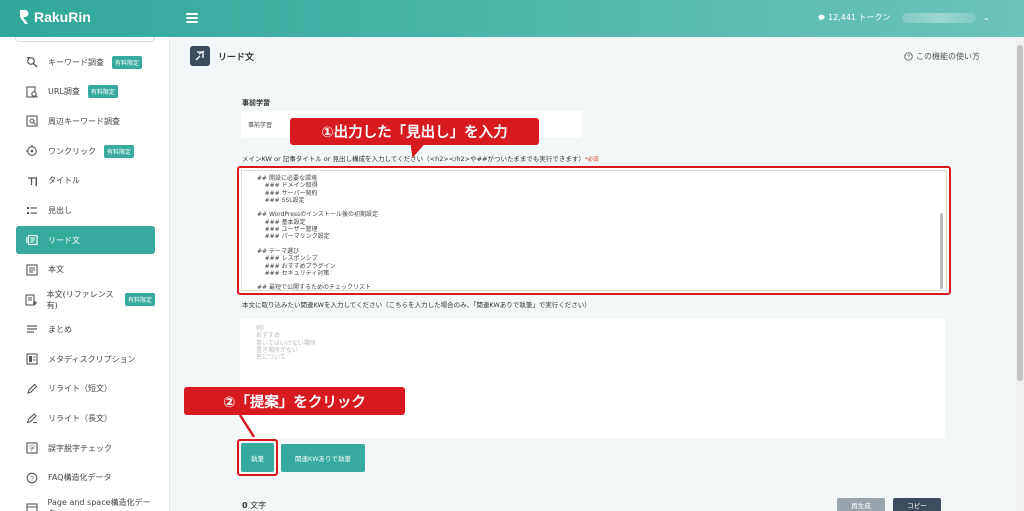 Image resolution: width=1024 pixels, height=511 pixels. What do you see at coordinates (80, 389) in the screenshot?
I see `sidebar-item-label: リライト（短文）` at bounding box center [80, 389].